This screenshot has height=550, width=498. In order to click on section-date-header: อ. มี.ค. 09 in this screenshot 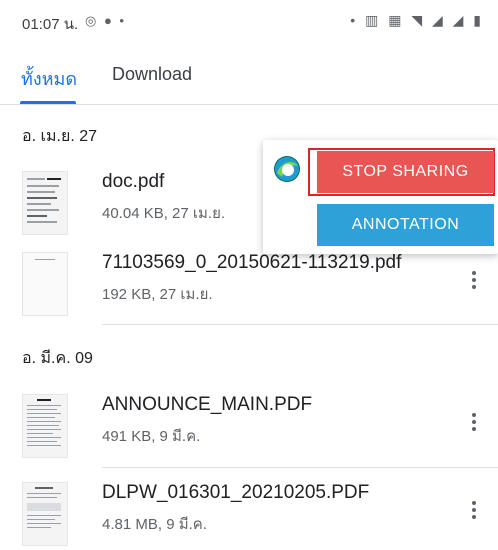, I will do `click(57, 358)`.